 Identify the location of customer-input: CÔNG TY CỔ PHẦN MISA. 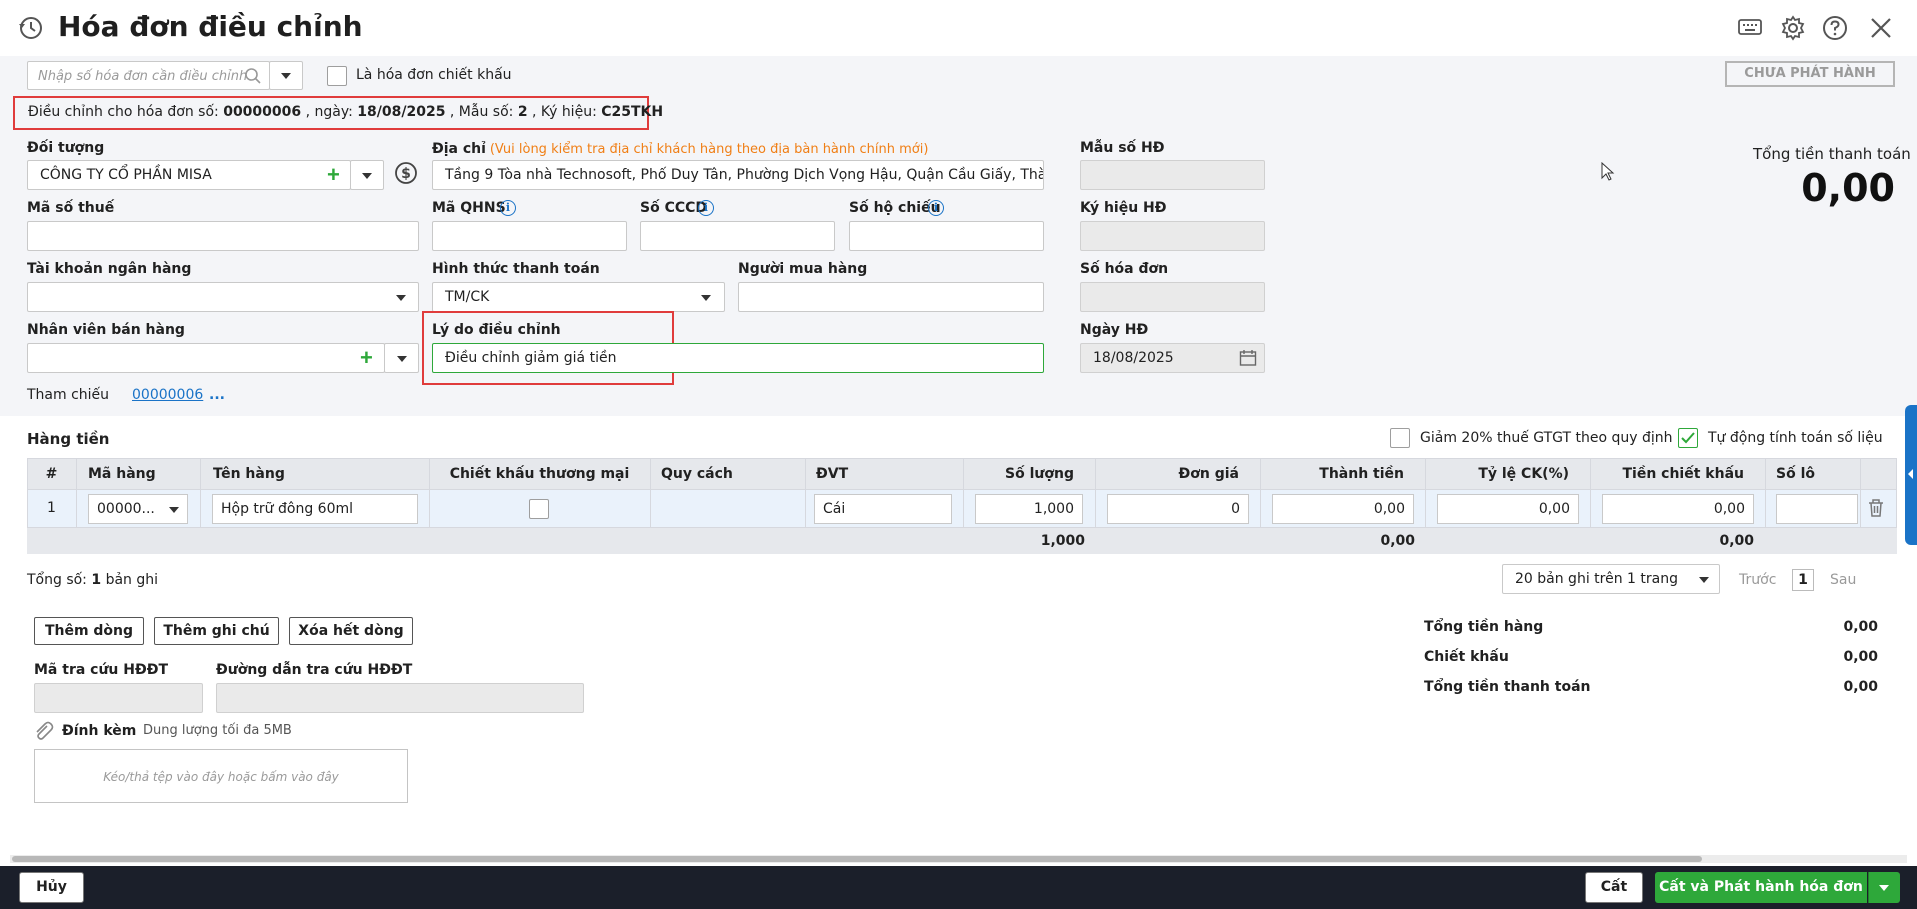
(189, 175).